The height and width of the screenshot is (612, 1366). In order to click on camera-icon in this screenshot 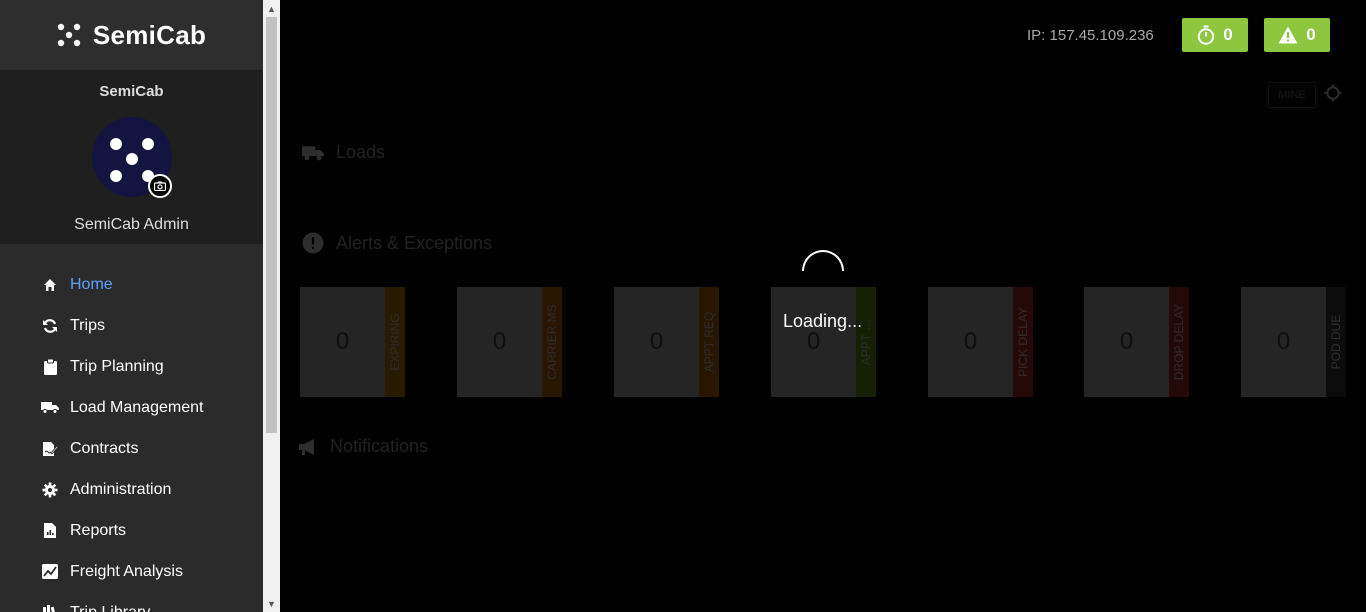, I will do `click(160, 186)`.